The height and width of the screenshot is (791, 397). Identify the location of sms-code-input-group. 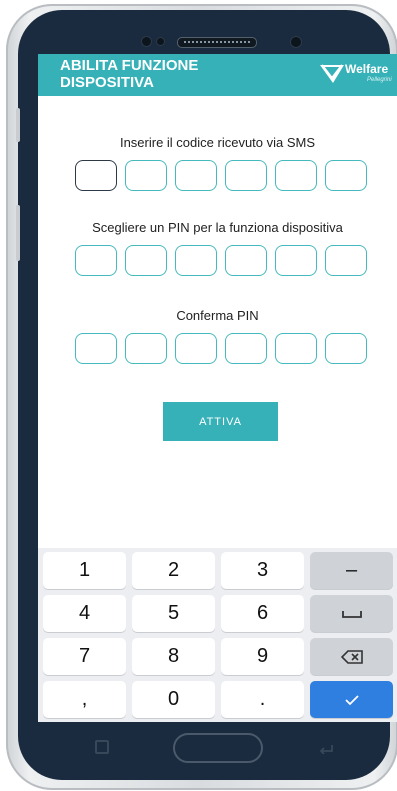
(222, 176).